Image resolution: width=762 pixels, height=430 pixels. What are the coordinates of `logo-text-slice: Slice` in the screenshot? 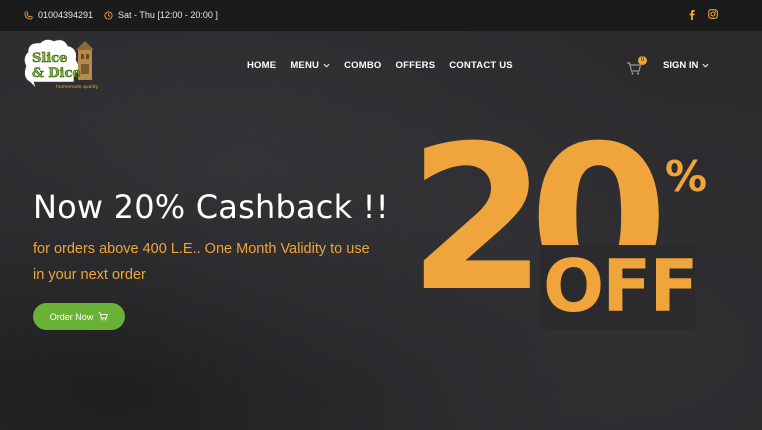 It's located at (49, 58).